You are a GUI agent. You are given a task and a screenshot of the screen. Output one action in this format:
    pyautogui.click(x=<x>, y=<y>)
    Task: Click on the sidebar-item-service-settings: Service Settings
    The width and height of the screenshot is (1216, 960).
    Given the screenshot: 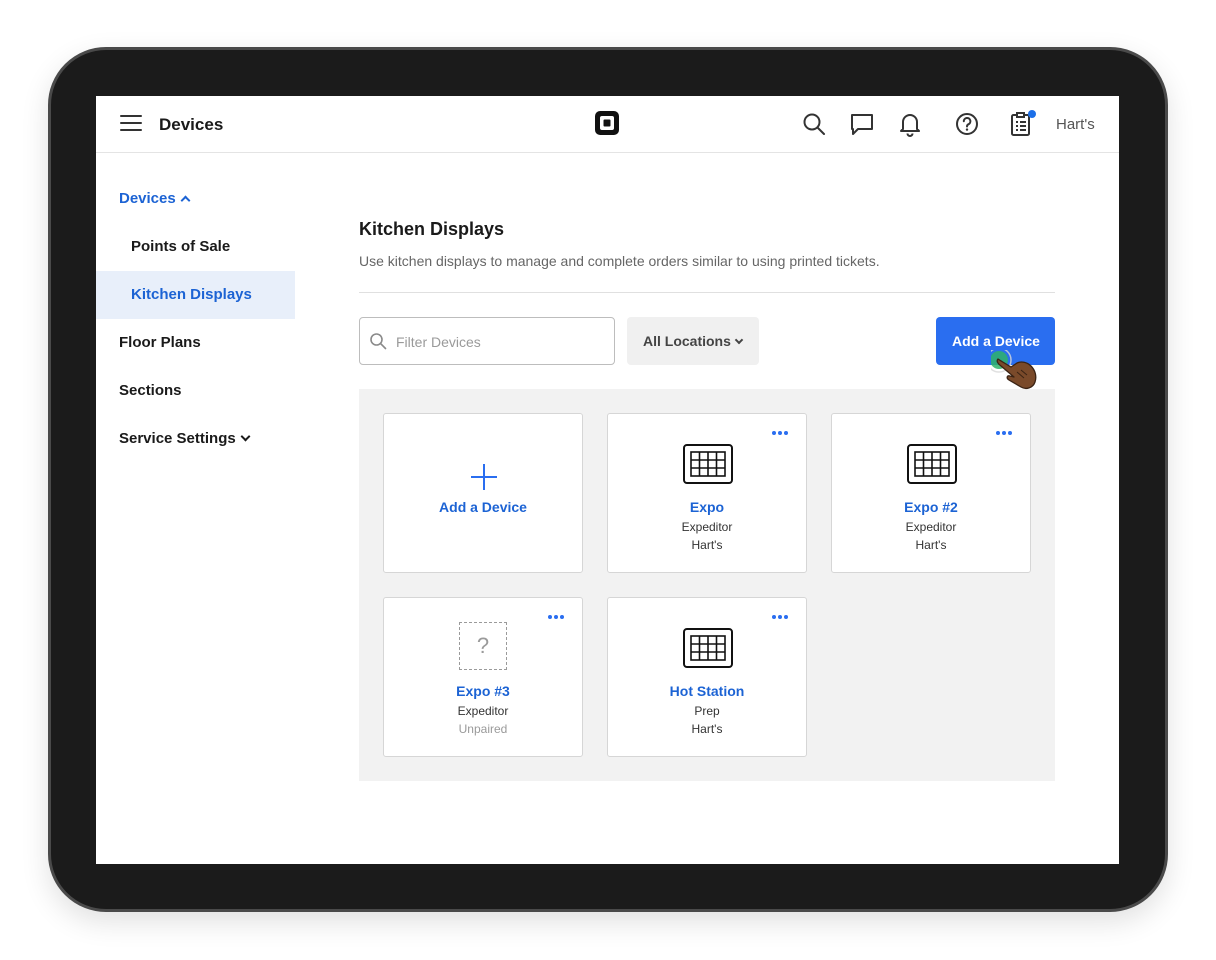 What is the action you would take?
    pyautogui.click(x=195, y=439)
    